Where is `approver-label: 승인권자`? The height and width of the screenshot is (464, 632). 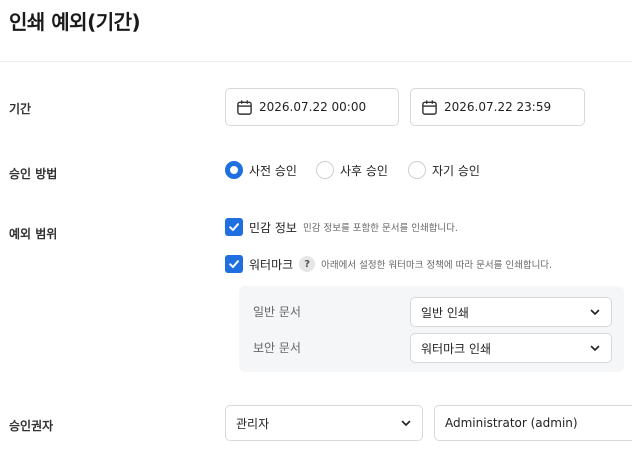
approver-label: 승인권자 is located at coordinates (31, 426).